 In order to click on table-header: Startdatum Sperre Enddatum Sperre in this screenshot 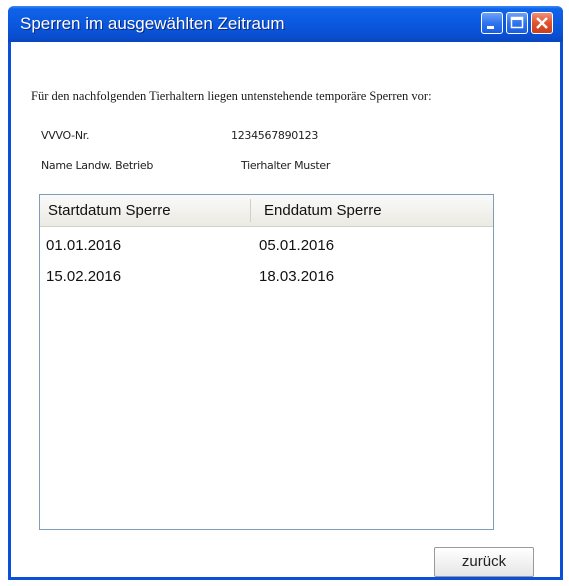, I will do `click(266, 211)`.